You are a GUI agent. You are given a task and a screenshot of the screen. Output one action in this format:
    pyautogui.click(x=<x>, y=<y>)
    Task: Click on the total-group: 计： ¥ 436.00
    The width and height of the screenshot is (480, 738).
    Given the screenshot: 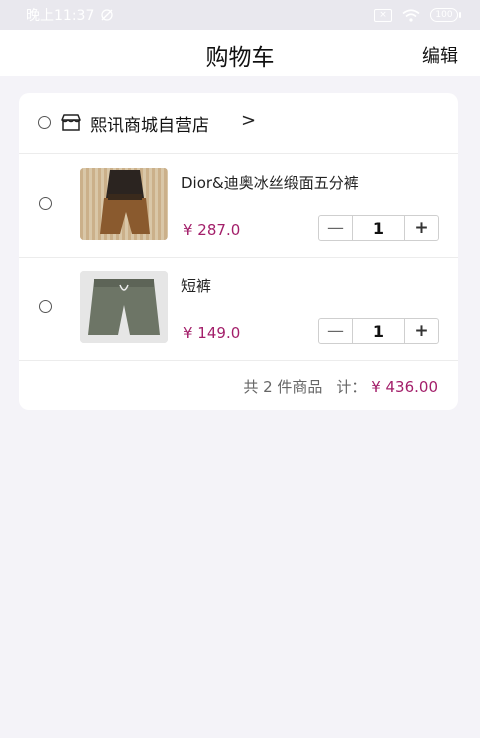 What is the action you would take?
    pyautogui.click(x=387, y=386)
    